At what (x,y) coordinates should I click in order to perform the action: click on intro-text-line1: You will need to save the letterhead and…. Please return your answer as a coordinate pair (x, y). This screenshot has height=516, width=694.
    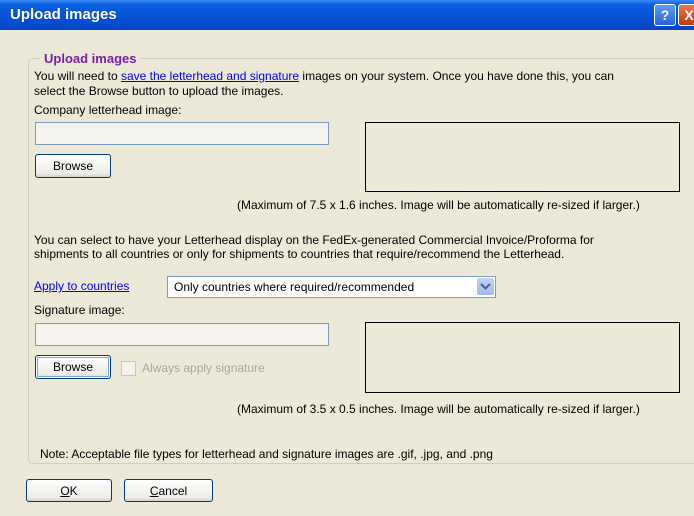
    Looking at the image, I should click on (324, 76).